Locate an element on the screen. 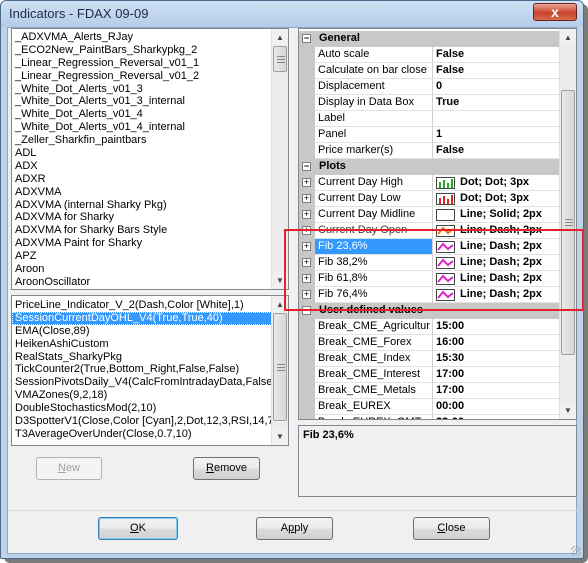  property-value: True is located at coordinates (497, 103).